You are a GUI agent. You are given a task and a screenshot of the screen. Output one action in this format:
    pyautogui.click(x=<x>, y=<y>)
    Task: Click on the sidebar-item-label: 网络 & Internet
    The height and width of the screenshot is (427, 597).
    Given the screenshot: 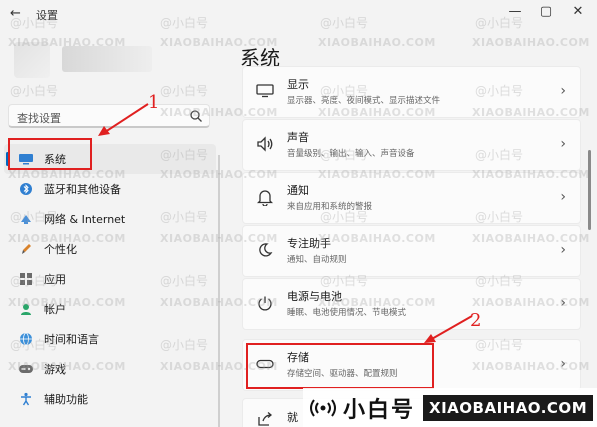 What is the action you would take?
    pyautogui.click(x=85, y=219)
    